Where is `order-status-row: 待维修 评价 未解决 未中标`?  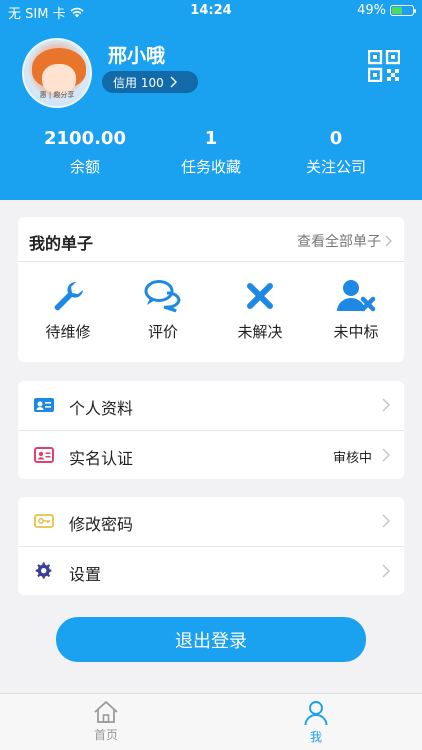 order-status-row: 待维修 评价 未解决 未中标 is located at coordinates (211, 314).